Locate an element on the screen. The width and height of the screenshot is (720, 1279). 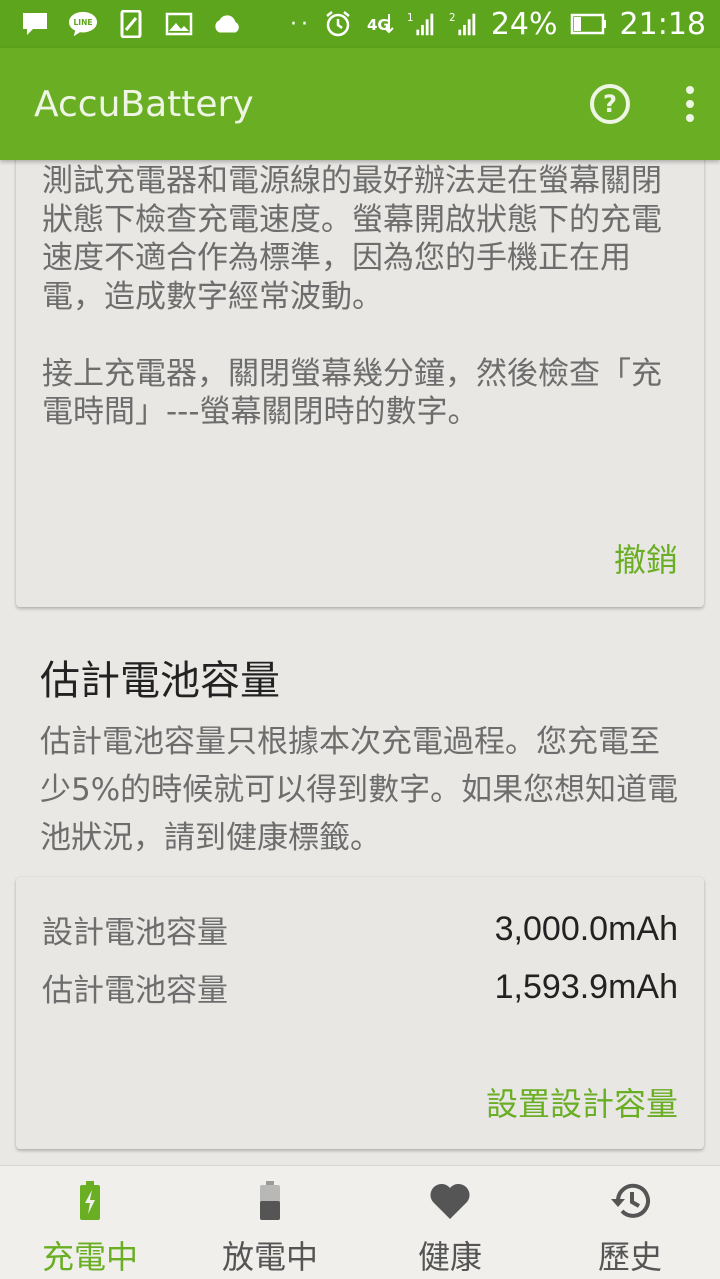
help-icon: ? is located at coordinates (610, 104).